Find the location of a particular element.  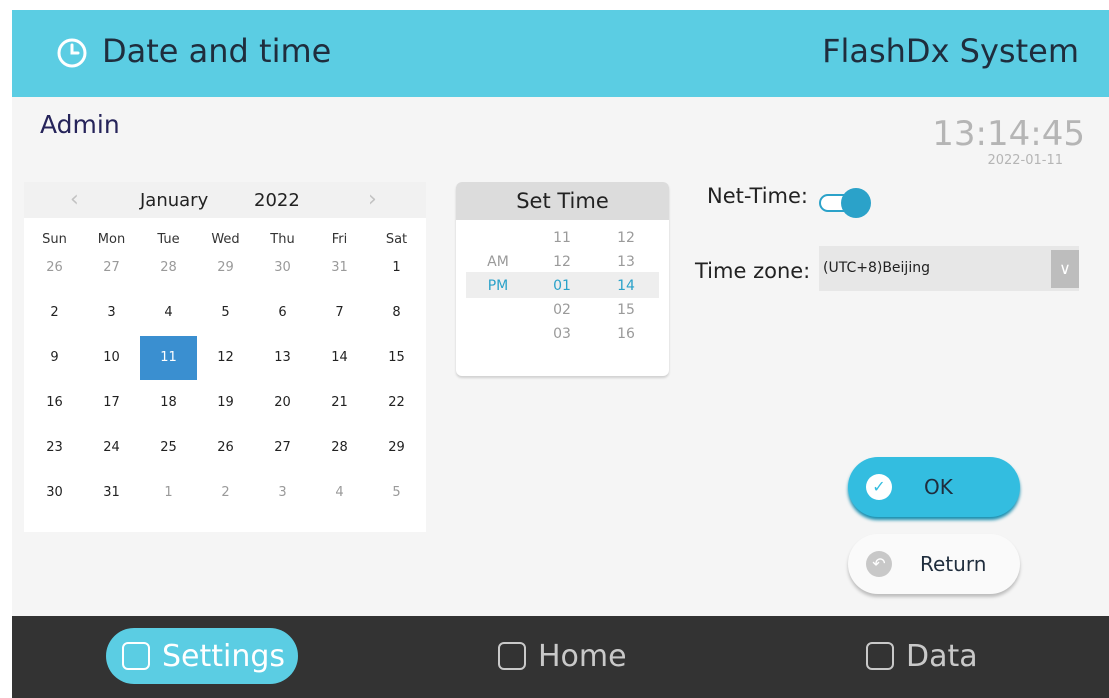

nav-settings: Settings is located at coordinates (202, 656).